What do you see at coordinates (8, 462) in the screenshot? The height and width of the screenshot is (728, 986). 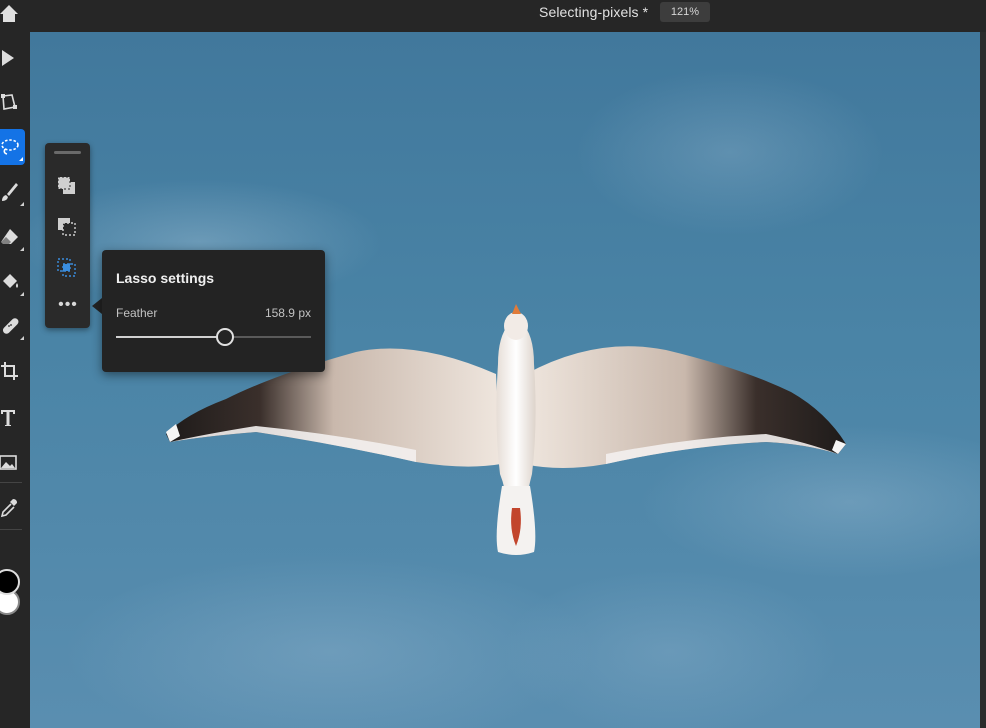 I see `image-icon` at bounding box center [8, 462].